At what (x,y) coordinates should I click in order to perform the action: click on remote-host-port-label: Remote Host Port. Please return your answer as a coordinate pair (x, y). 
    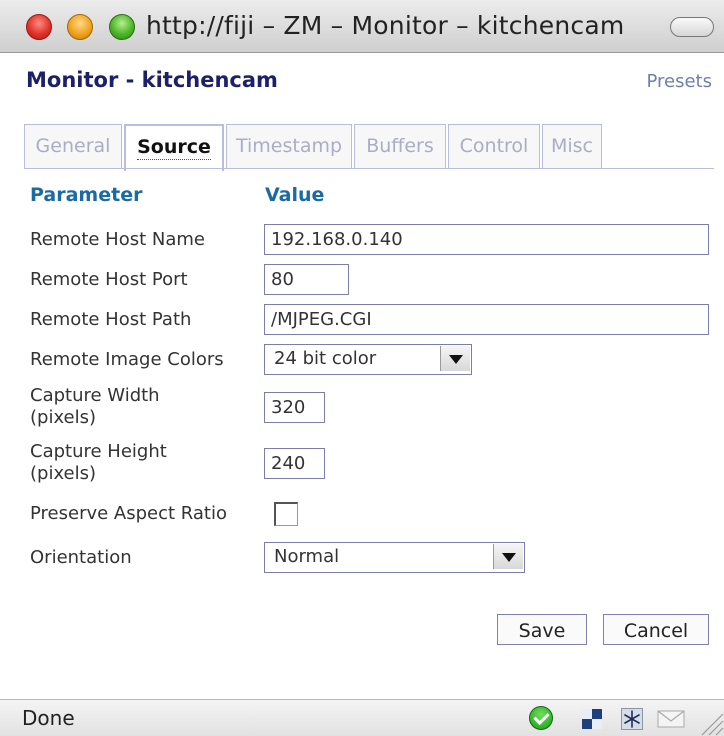
    Looking at the image, I should click on (109, 279).